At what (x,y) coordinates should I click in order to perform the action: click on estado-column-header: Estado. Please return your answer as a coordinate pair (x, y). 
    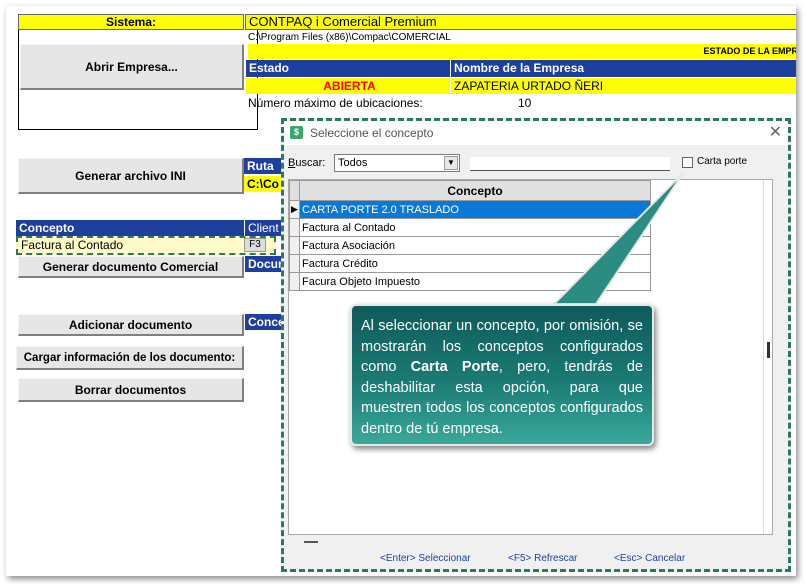
    Looking at the image, I should click on (348, 68).